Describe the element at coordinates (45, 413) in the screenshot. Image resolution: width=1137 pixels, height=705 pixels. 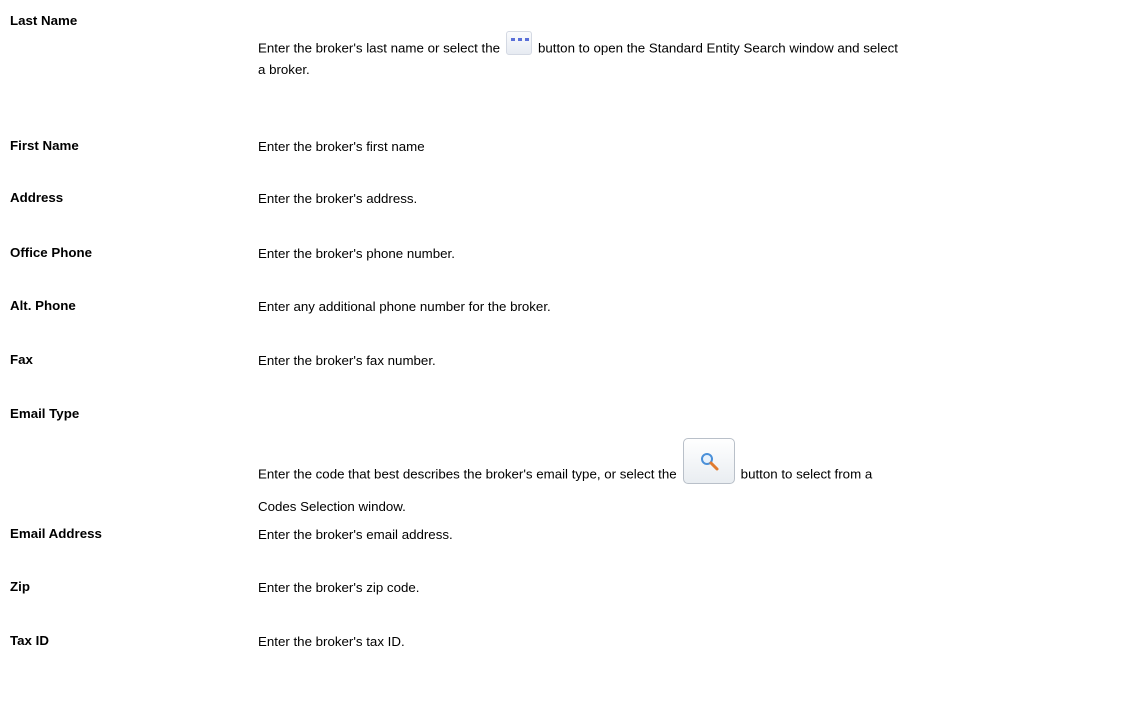
I see `field-label: Email Type` at that location.